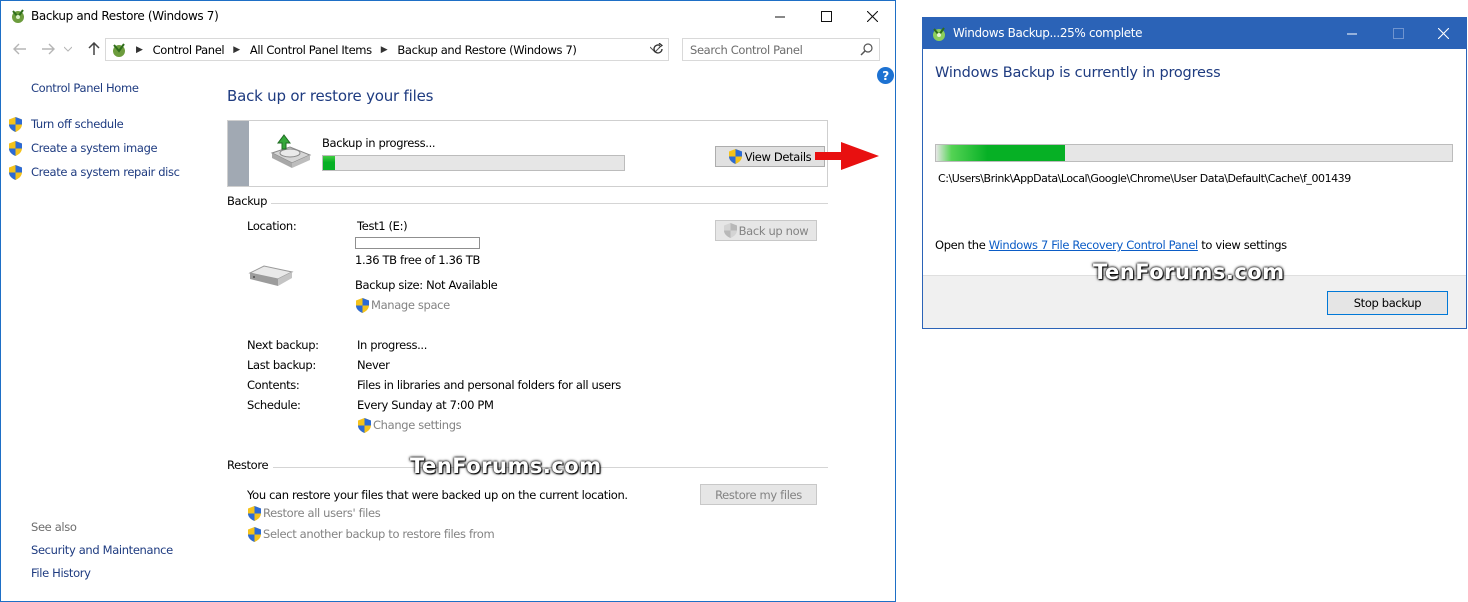 The height and width of the screenshot is (602, 1468). I want to click on file-recovery-link: Windows 7 File Recovery Control Panel, so click(1093, 245).